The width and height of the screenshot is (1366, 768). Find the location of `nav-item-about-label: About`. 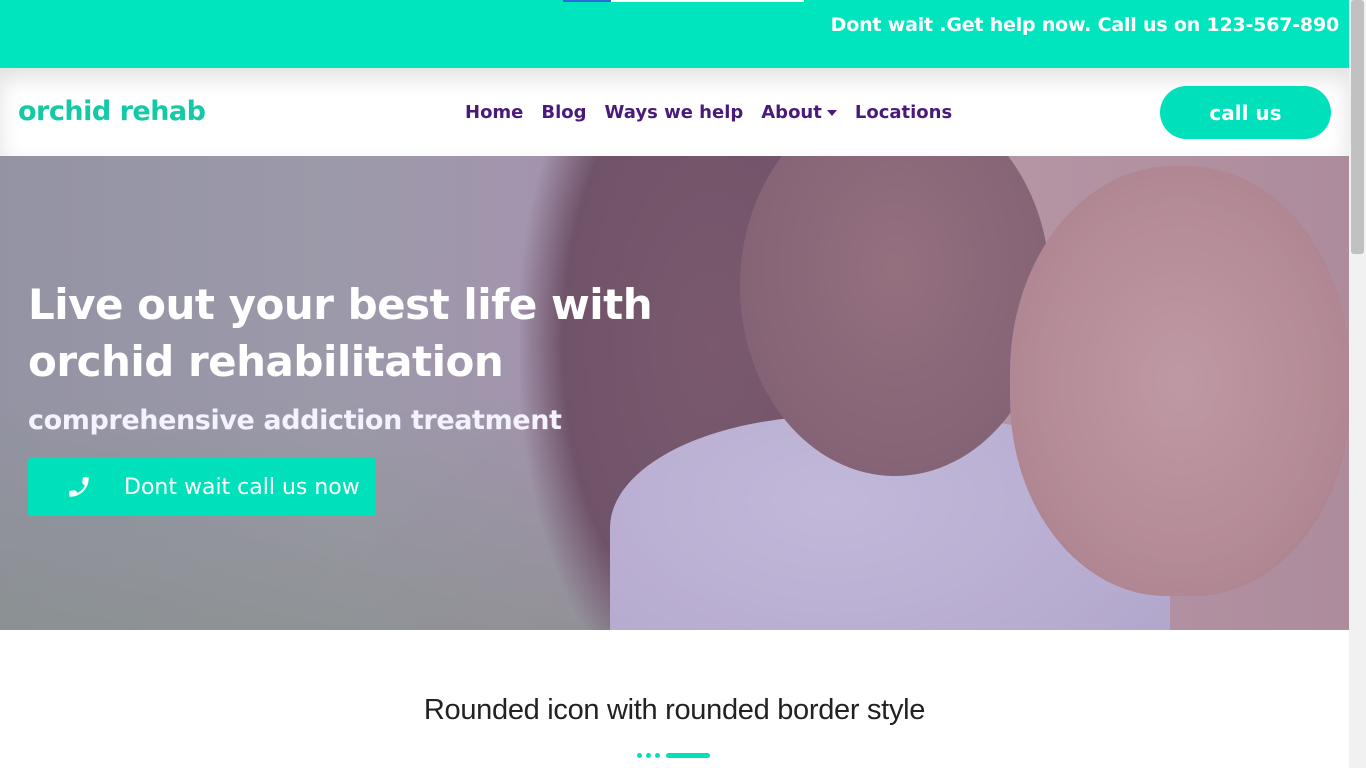

nav-item-about-label: About is located at coordinates (791, 112).